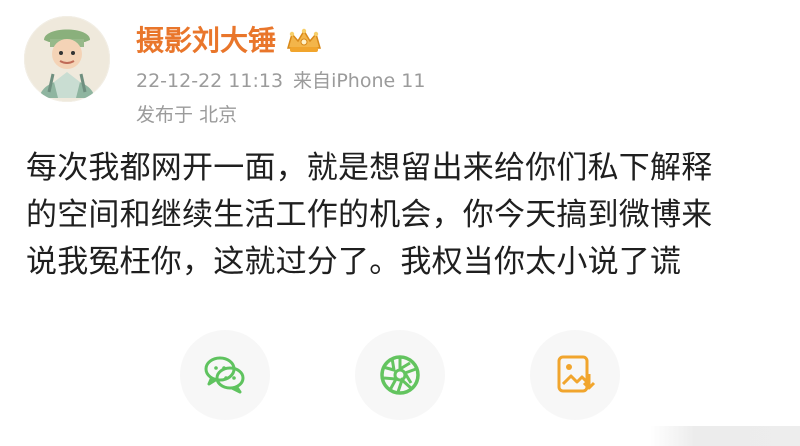 The image size is (800, 446). I want to click on save-image-button, so click(575, 375).